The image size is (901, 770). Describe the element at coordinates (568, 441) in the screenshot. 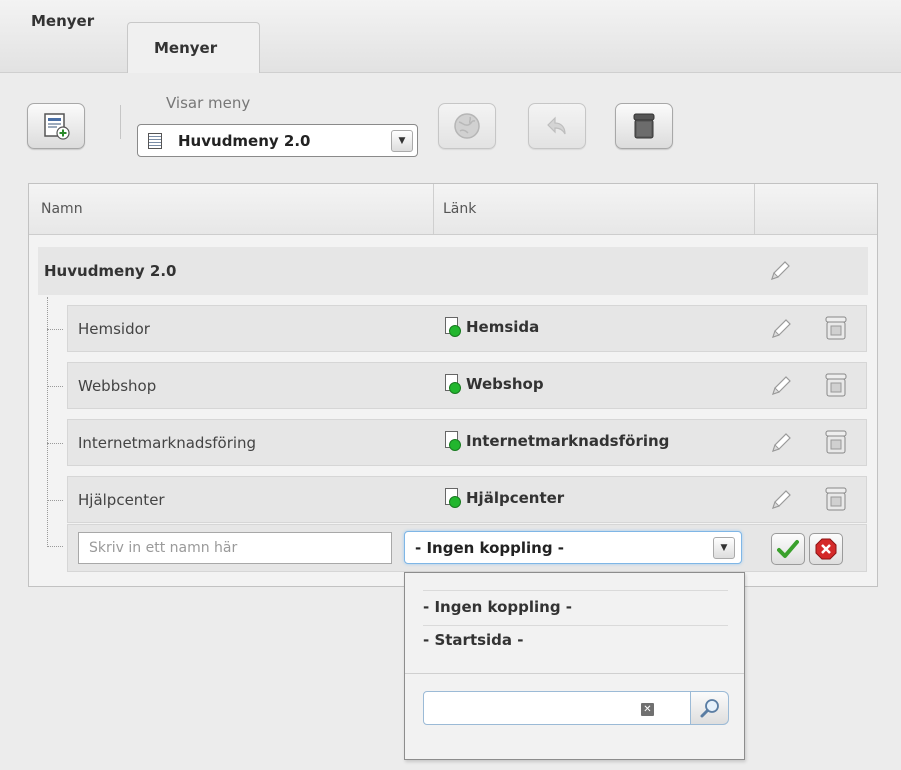

I see `row-link-label: Internetmarknadsföring` at that location.